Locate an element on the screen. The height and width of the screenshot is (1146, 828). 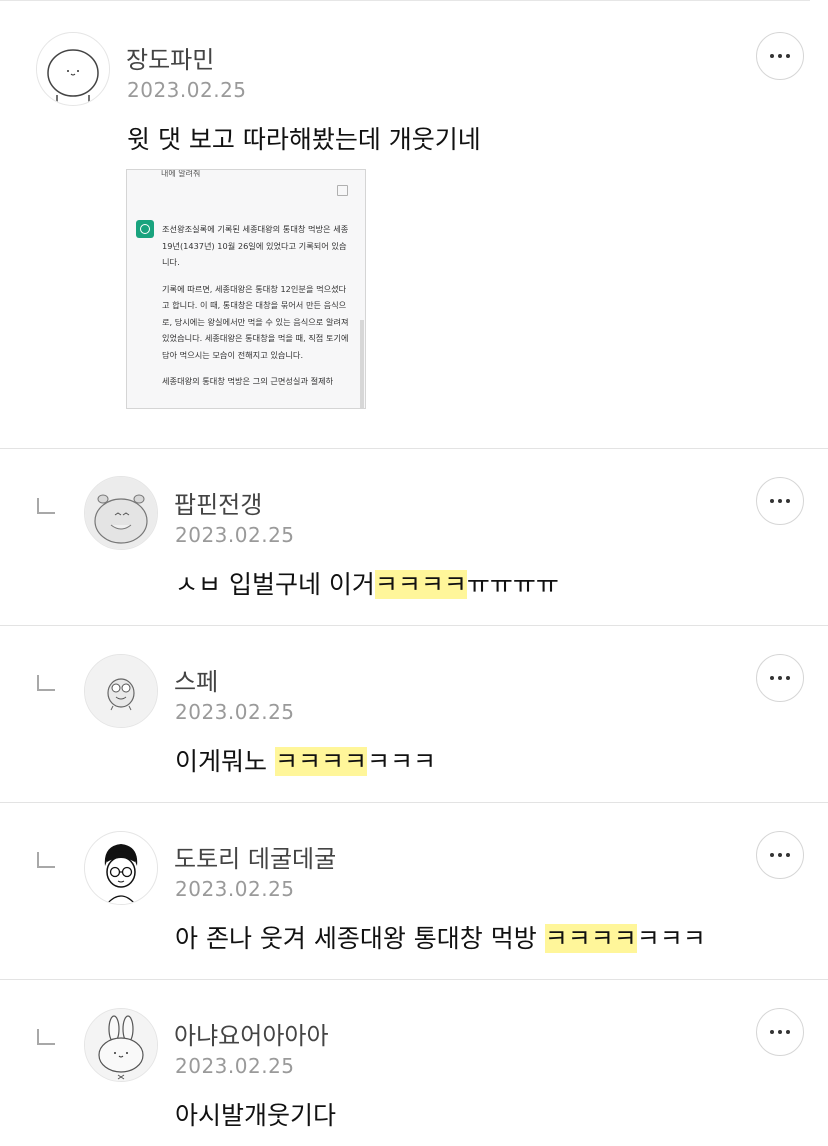
comment-text: 이게뭐노 ㅋㅋㅋㅋㅋㅋㅋ is located at coordinates (305, 760).